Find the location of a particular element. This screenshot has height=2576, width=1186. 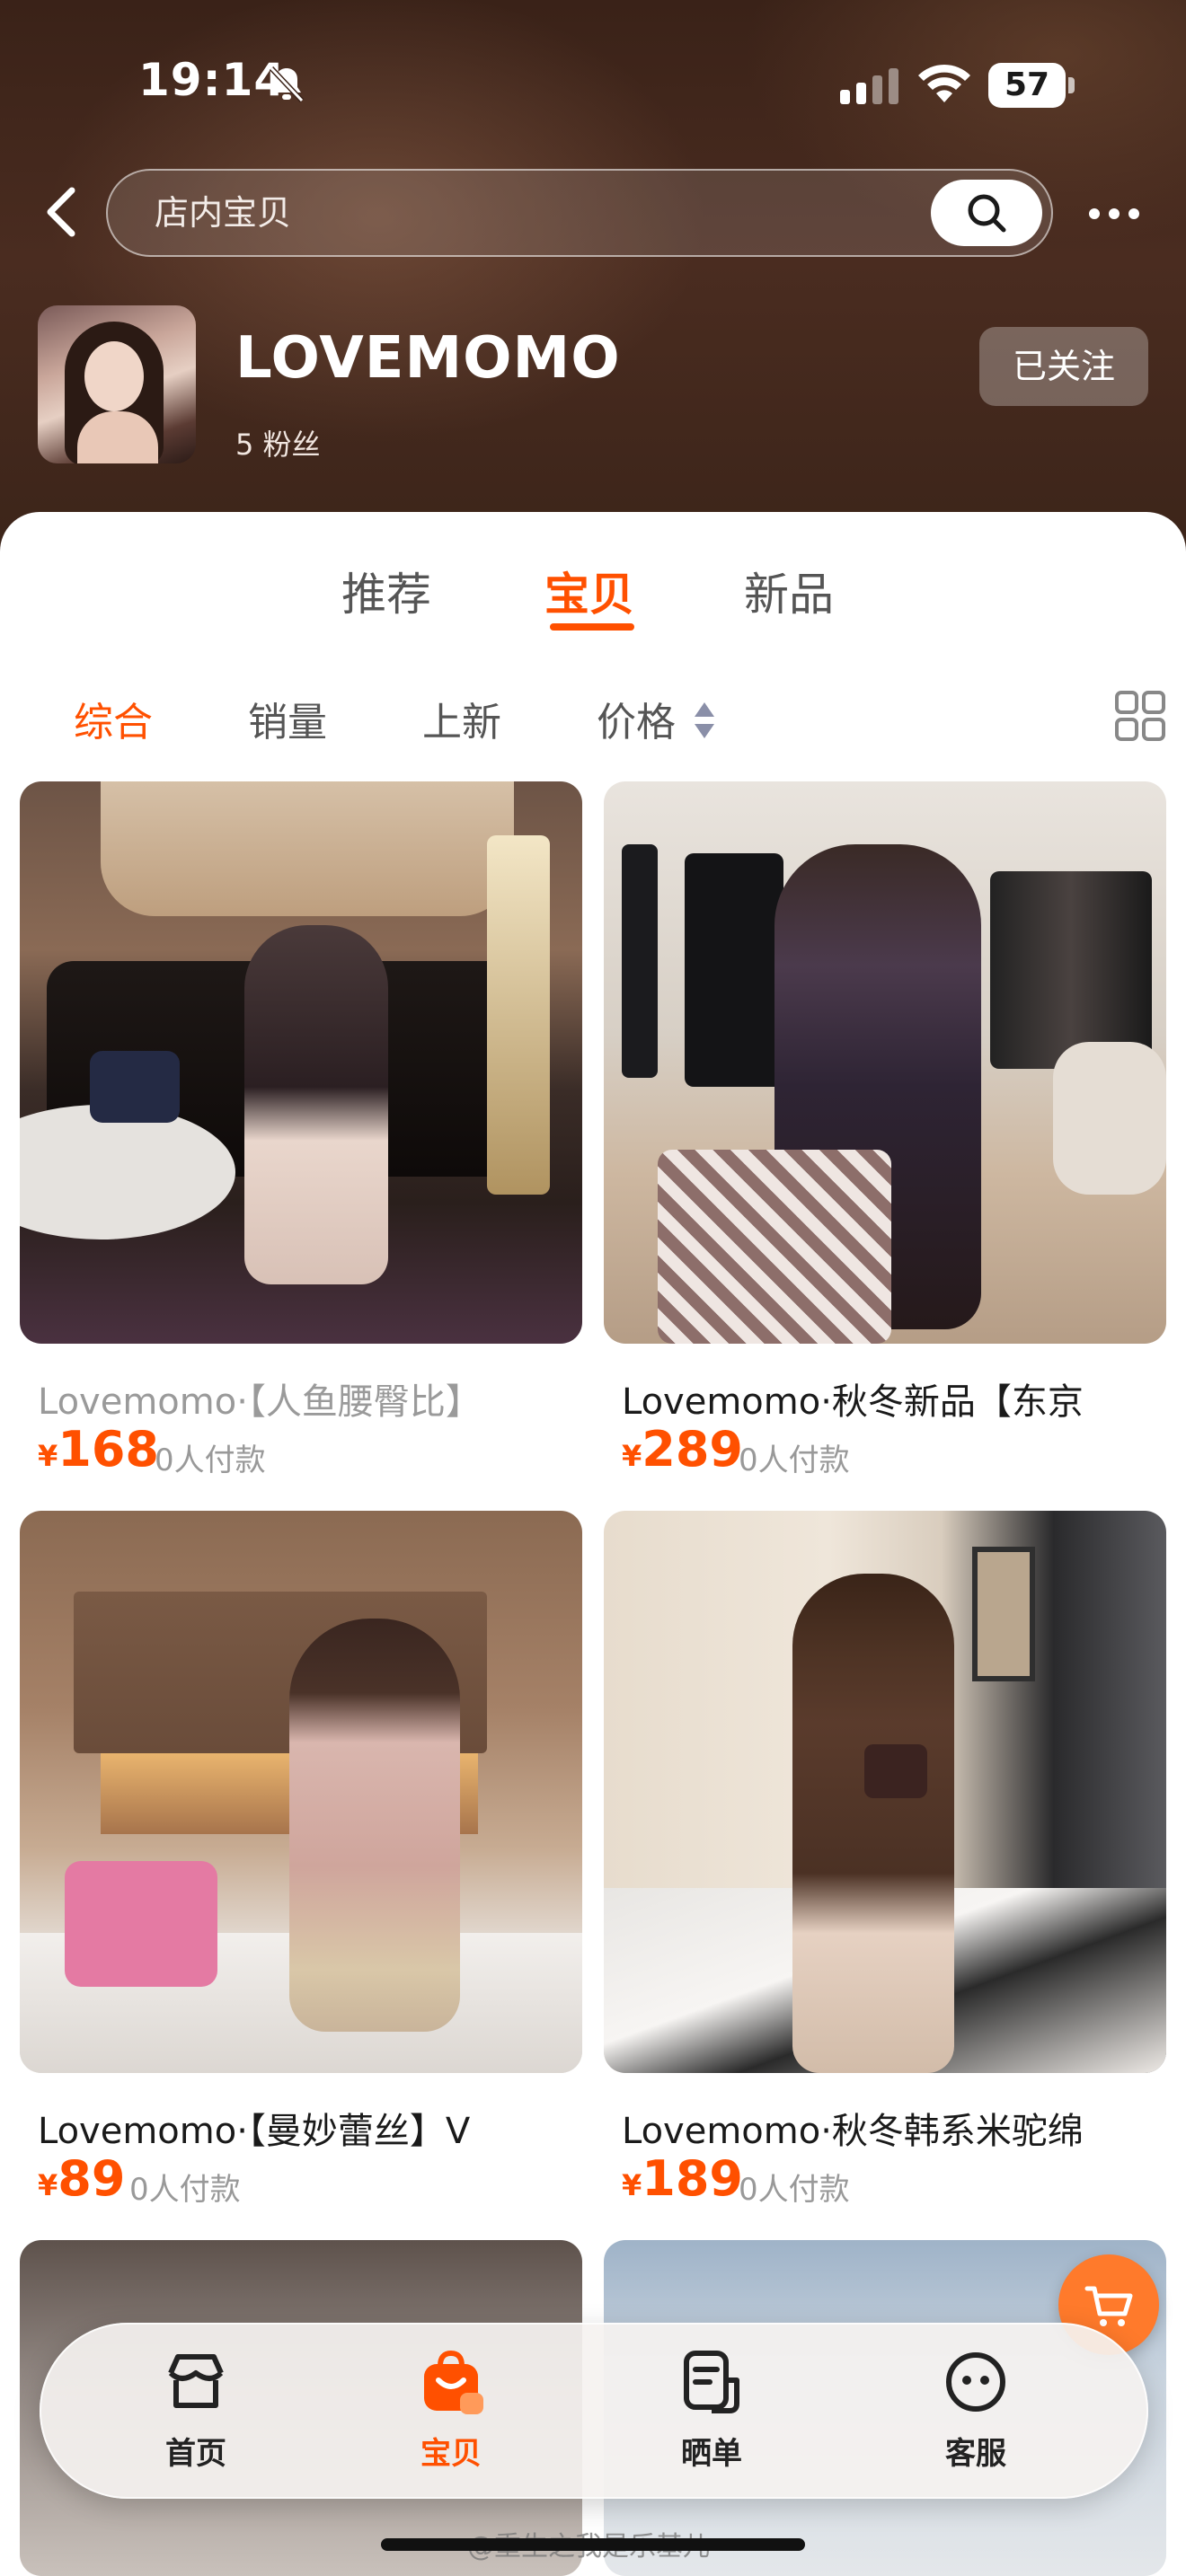

photo-patterned-chair is located at coordinates (774, 1247).